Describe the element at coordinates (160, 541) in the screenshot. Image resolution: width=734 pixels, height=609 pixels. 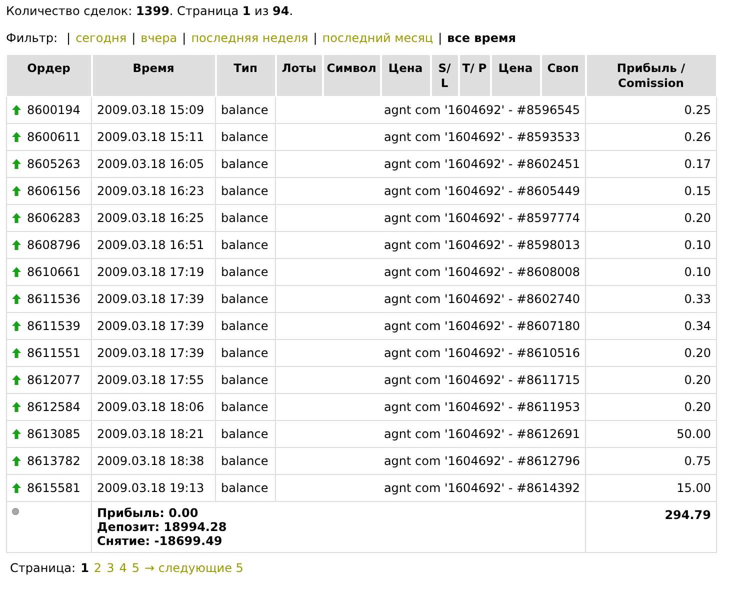
I see `total-line: Снятие: -18699.49` at that location.